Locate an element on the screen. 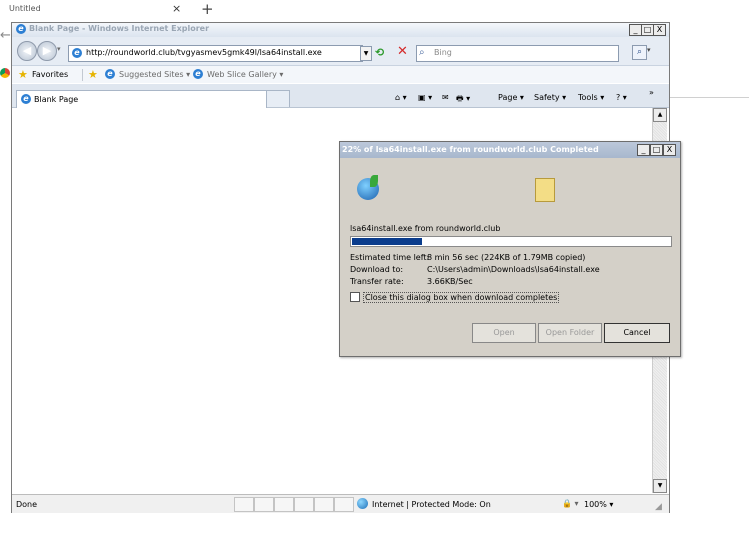  open-button: Open is located at coordinates (504, 333).